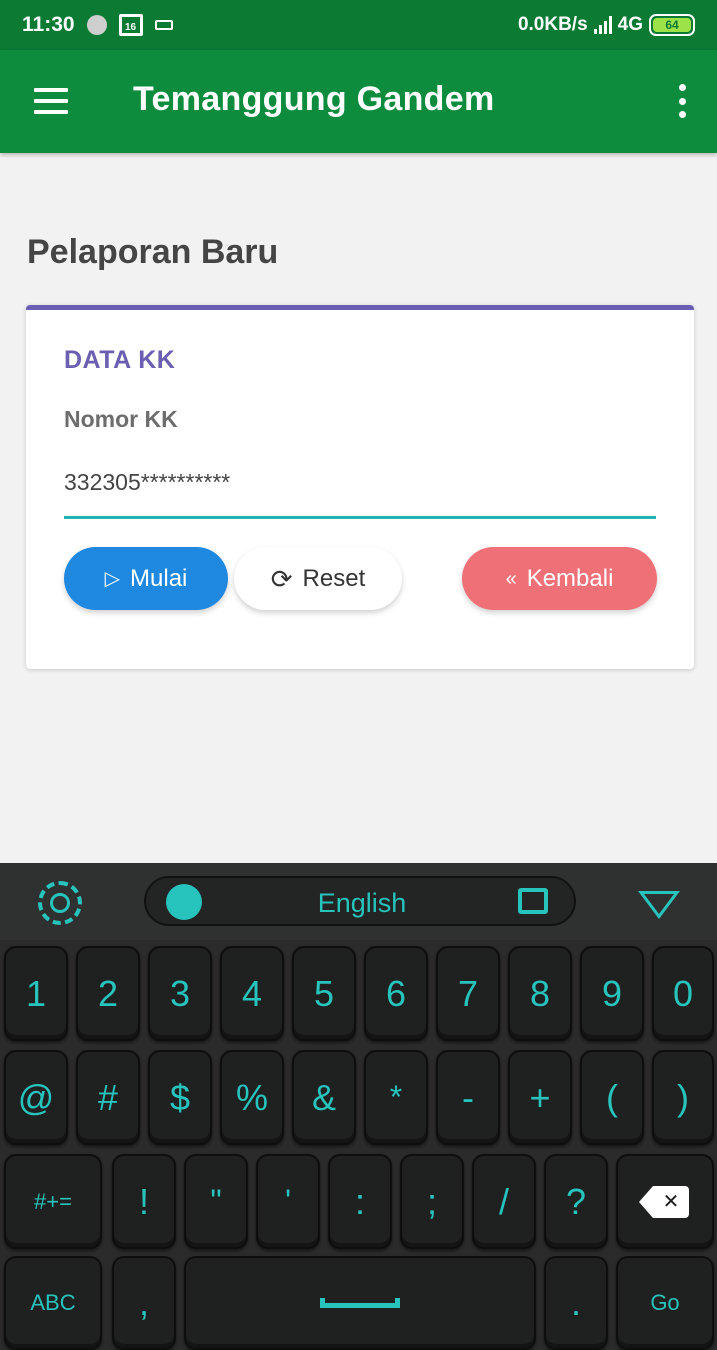 This screenshot has height=1350, width=717. Describe the element at coordinates (144, 1303) in the screenshot. I see `key-comma: ,` at that location.